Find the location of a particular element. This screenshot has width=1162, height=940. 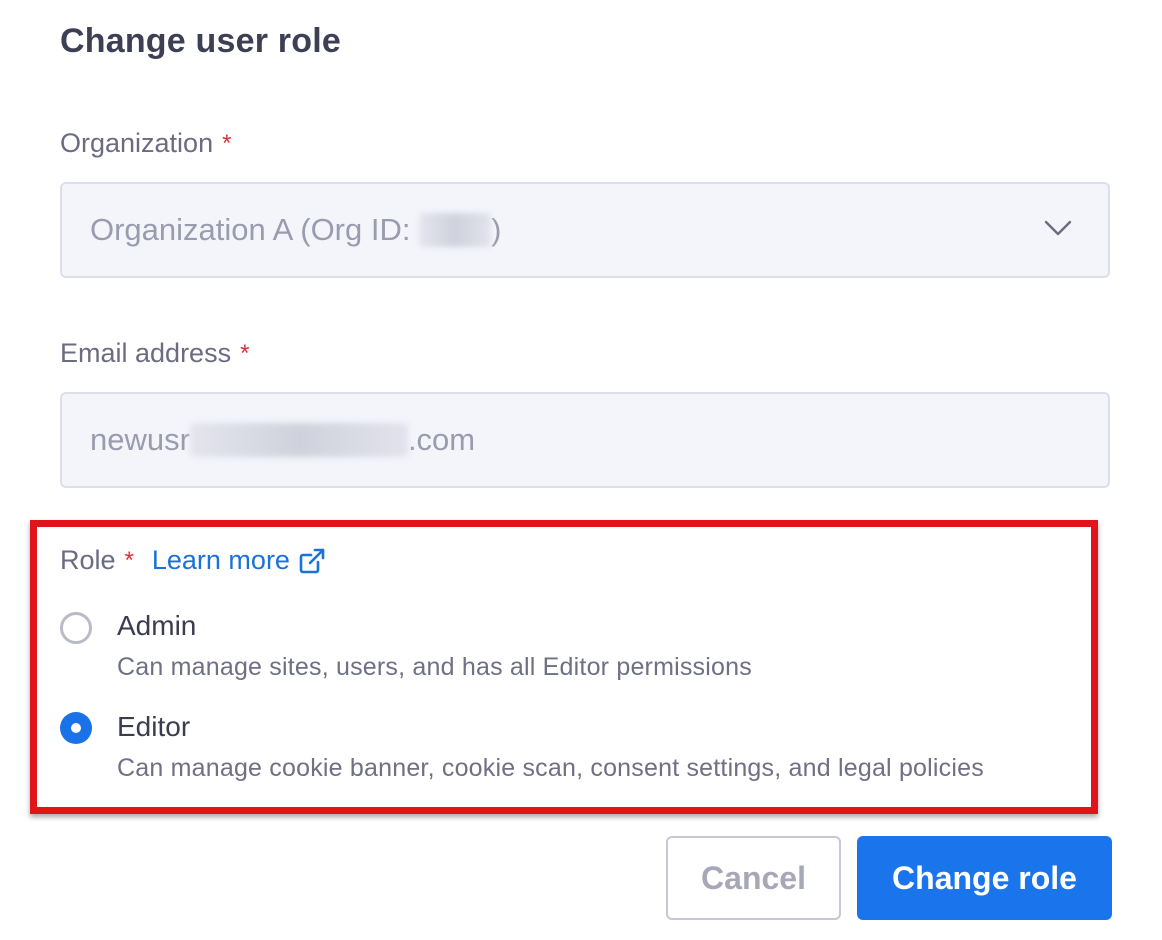

role-radio-editor is located at coordinates (76, 728).